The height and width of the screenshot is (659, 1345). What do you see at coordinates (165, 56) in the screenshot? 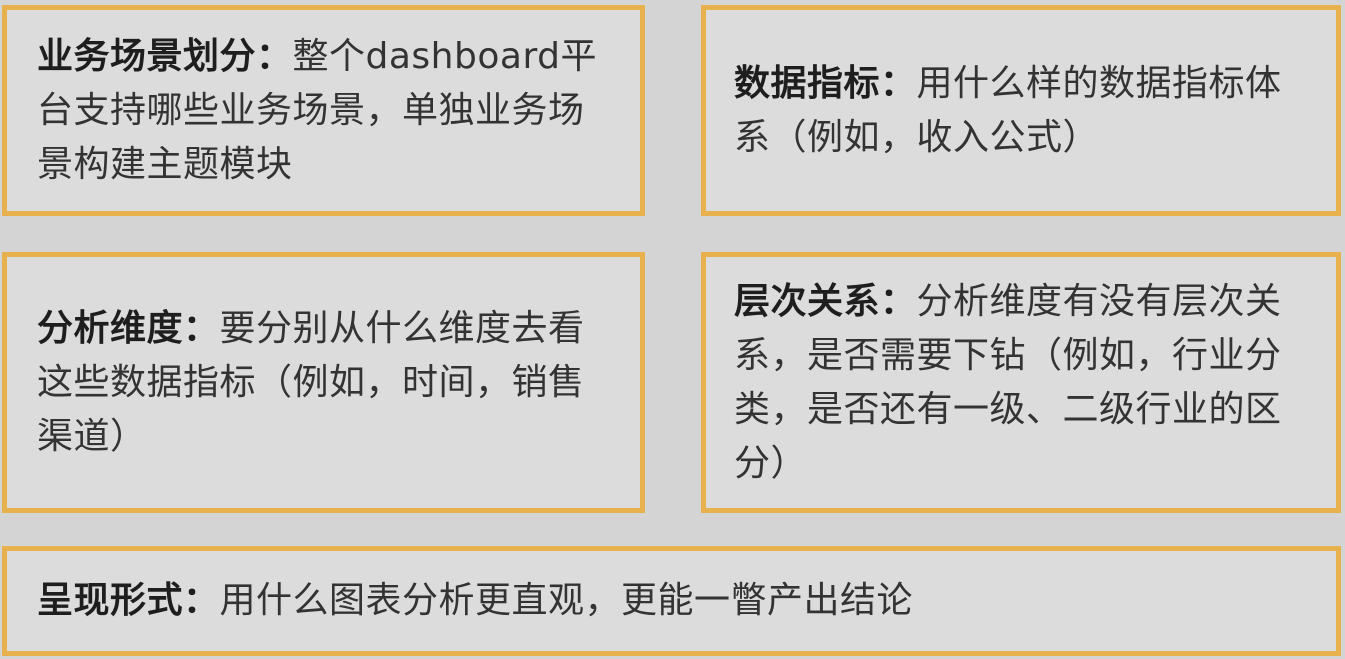
I see `card-business-scenario-title: 业务场景划分：` at bounding box center [165, 56].